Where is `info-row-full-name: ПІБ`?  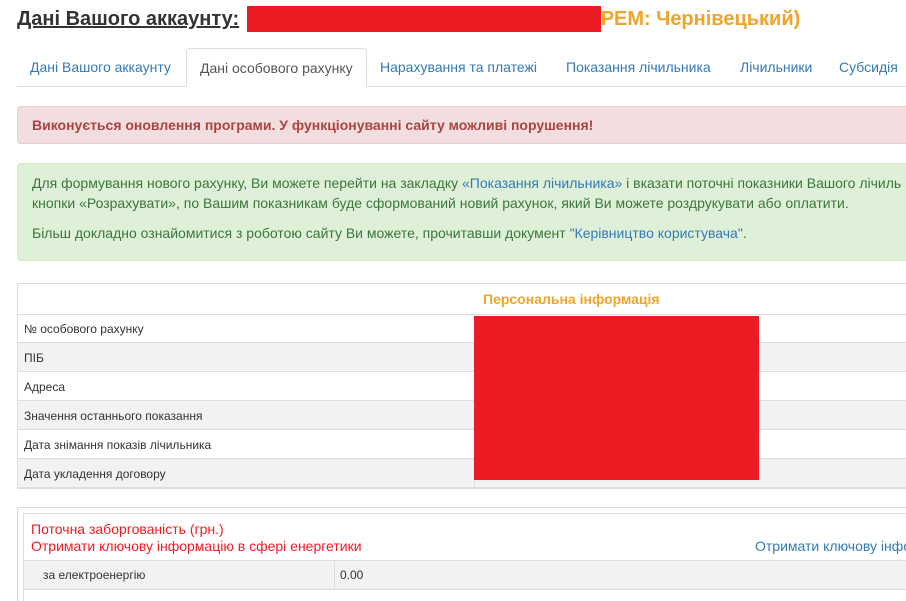 info-row-full-name: ПІБ is located at coordinates (462, 357).